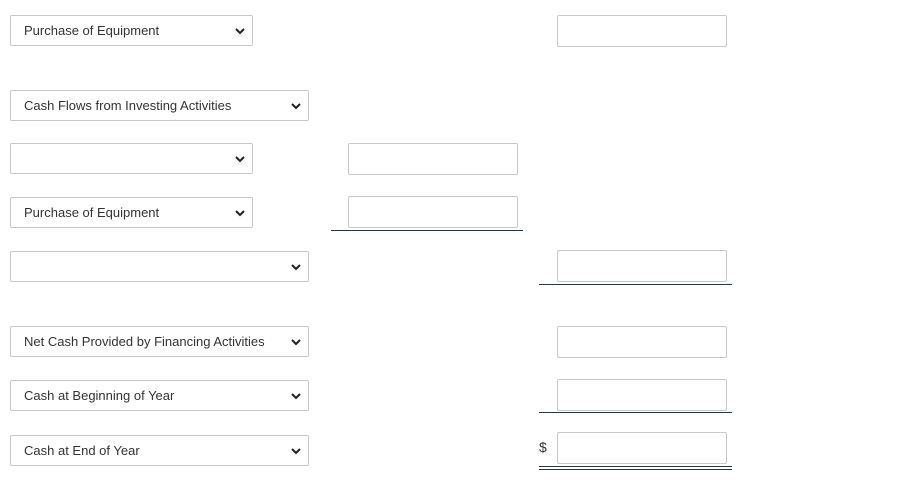 The width and height of the screenshot is (905, 502). What do you see at coordinates (642, 448) in the screenshot?
I see `amount-input-8-total` at bounding box center [642, 448].